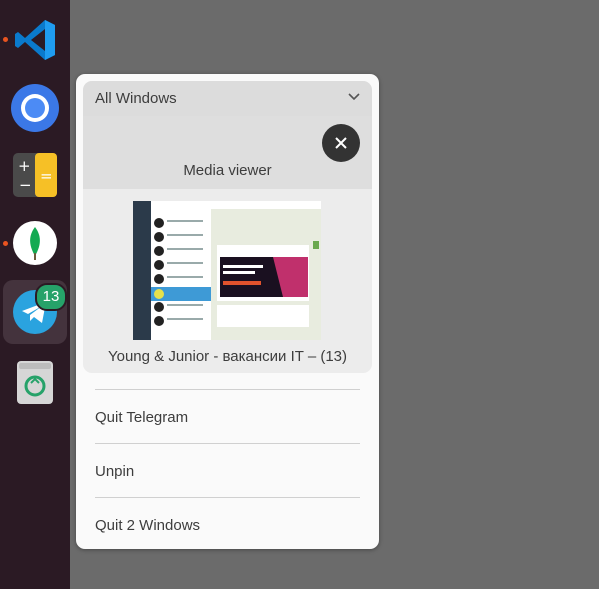  I want to click on mongodb-icon, so click(35, 243).